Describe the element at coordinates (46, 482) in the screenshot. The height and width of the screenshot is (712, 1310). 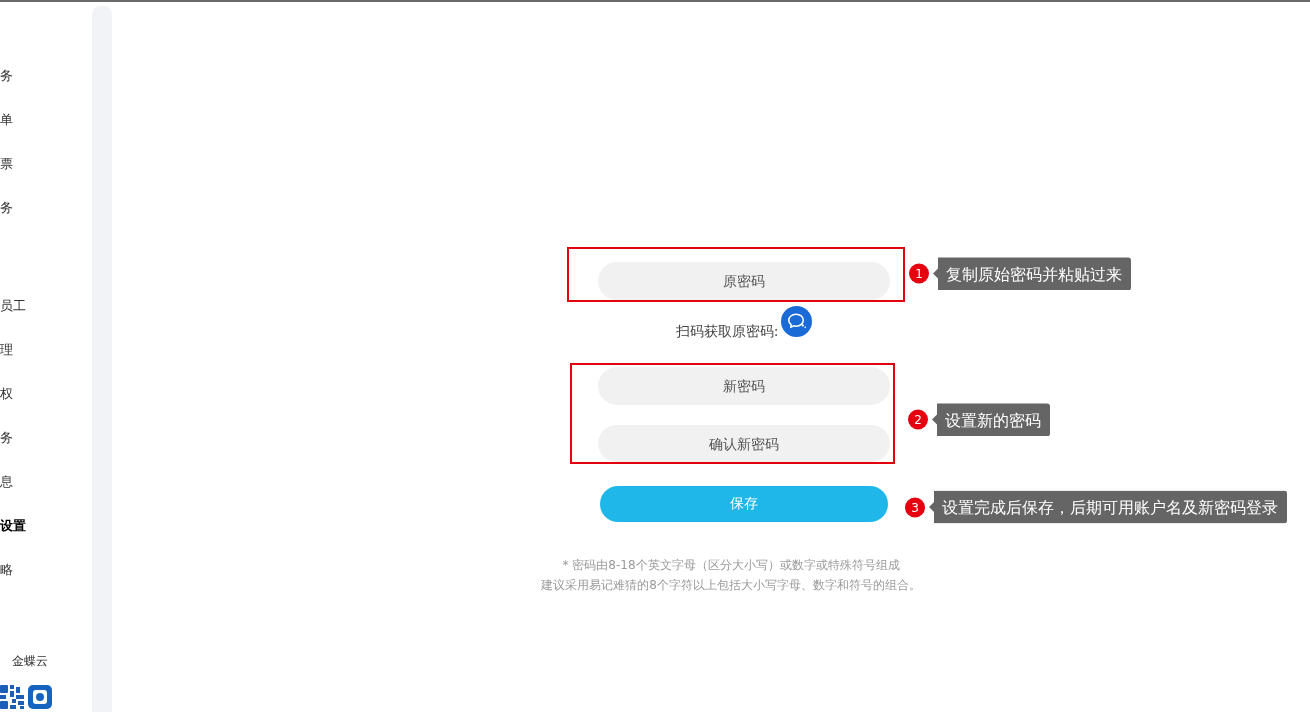
I see `sidebar-item: 息` at that location.